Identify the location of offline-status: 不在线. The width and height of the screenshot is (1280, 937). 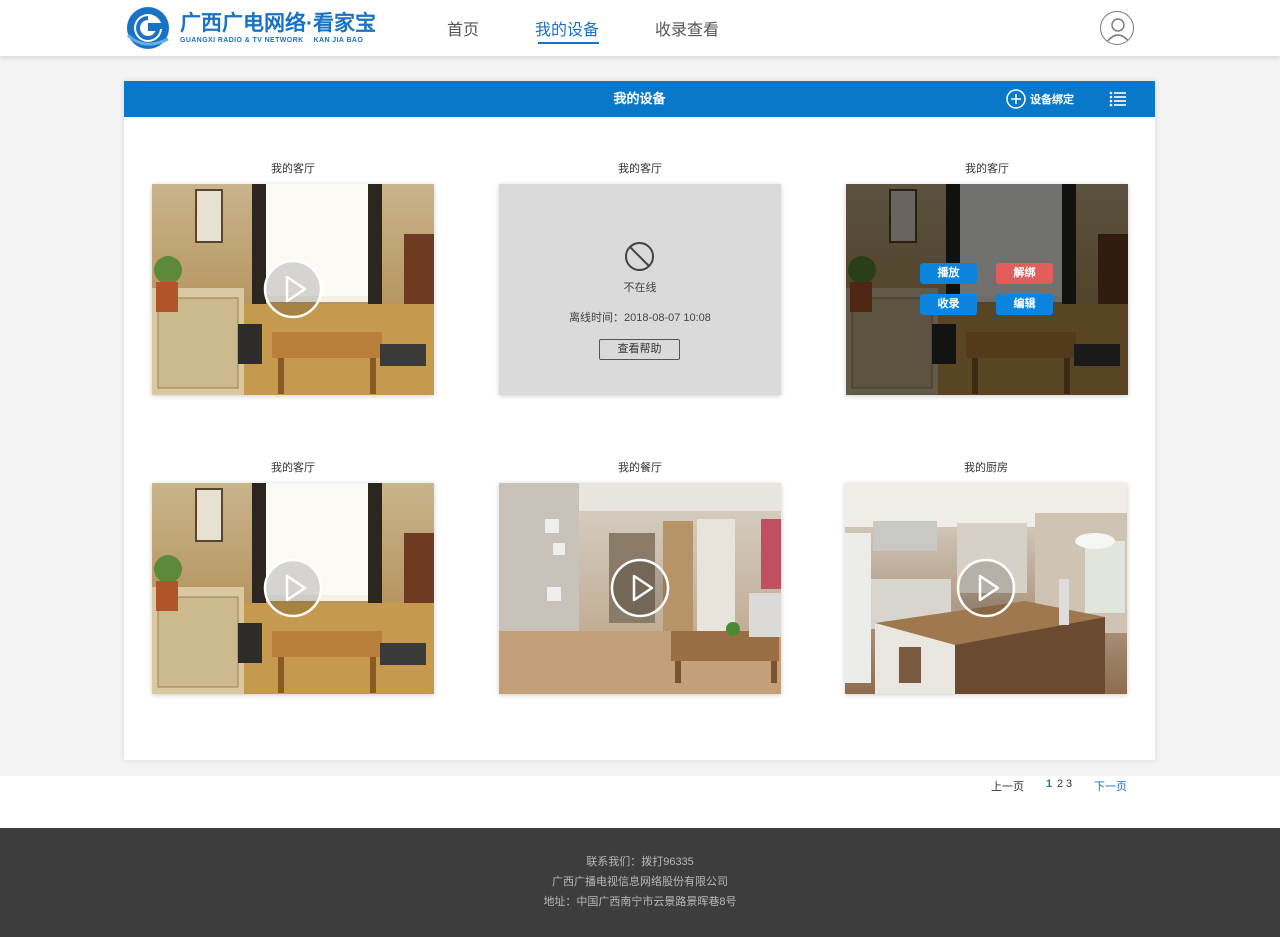
(640, 288).